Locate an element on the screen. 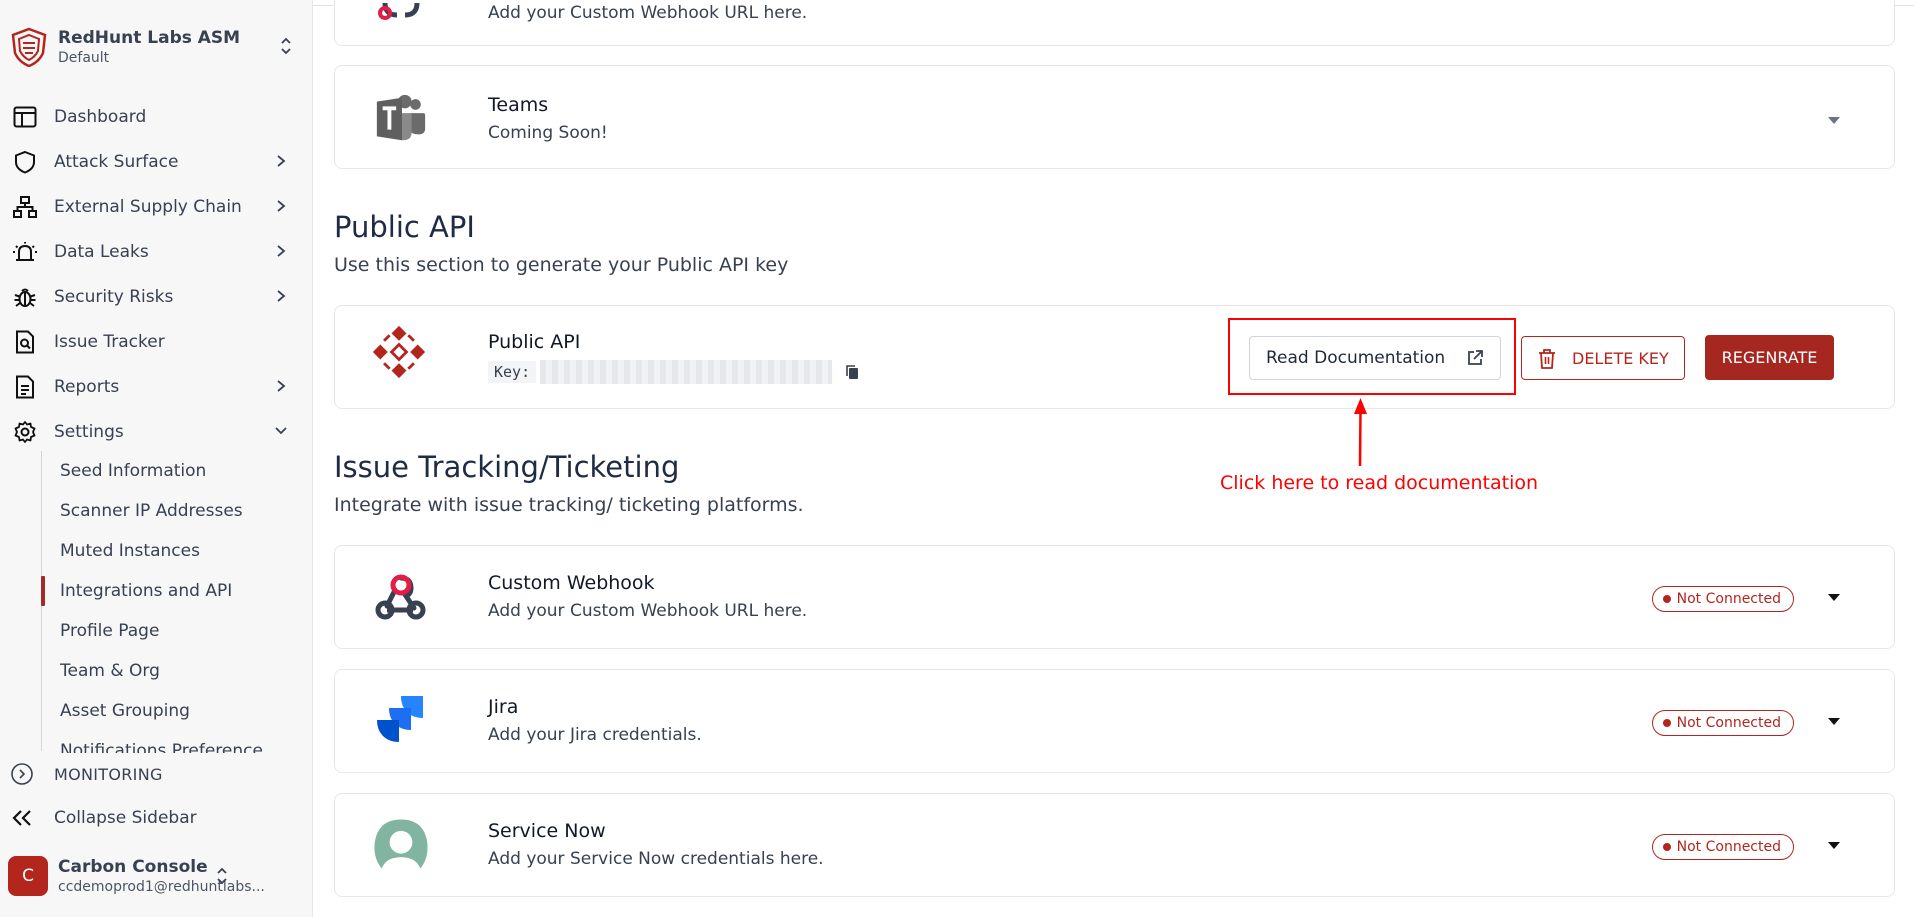 The height and width of the screenshot is (917, 1914). chevron-circle-icon is located at coordinates (22, 774).